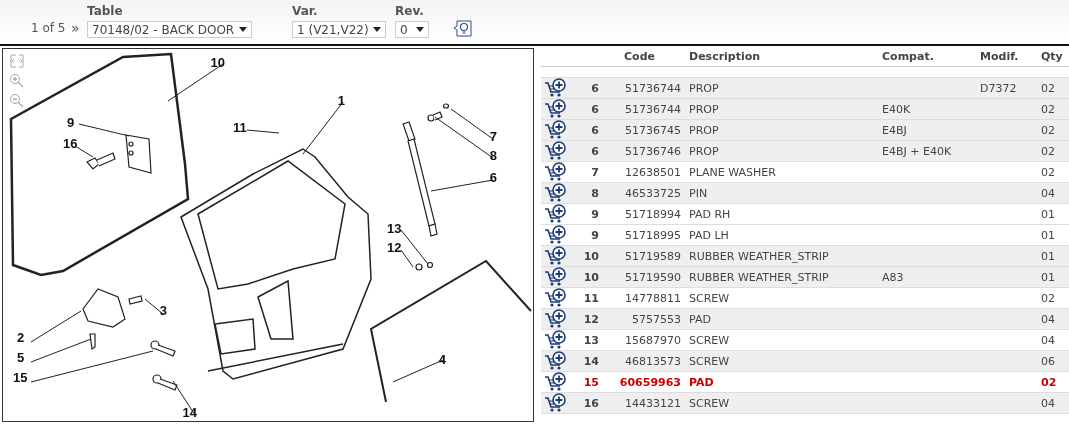 The width and height of the screenshot is (1069, 425). I want to click on callout-number: 3, so click(163, 310).